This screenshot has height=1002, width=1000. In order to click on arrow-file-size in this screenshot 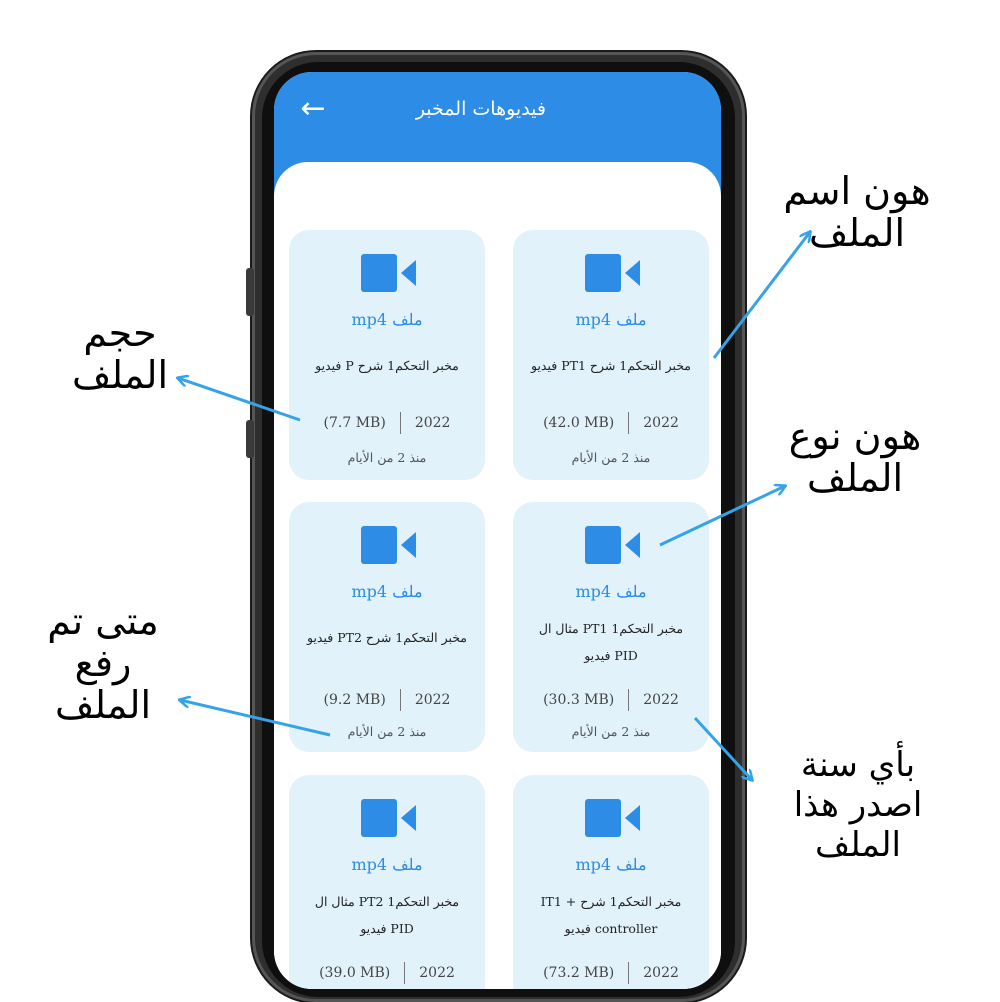, I will do `click(239, 400)`.